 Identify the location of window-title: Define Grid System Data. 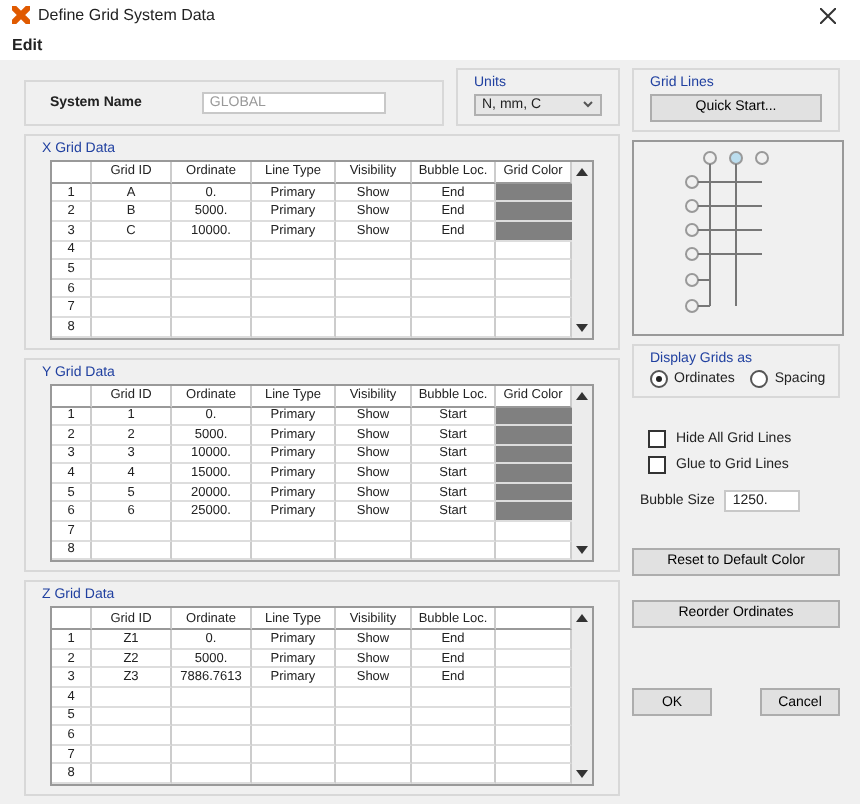
(127, 15).